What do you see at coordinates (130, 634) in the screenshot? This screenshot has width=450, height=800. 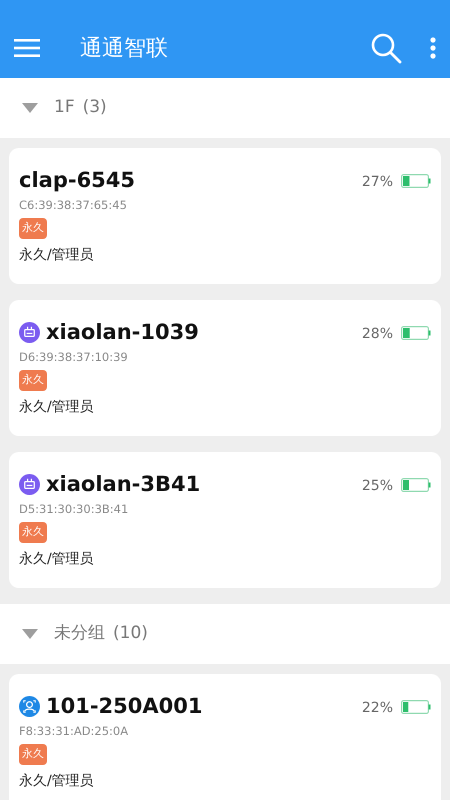 I see `group-count: (10)` at bounding box center [130, 634].